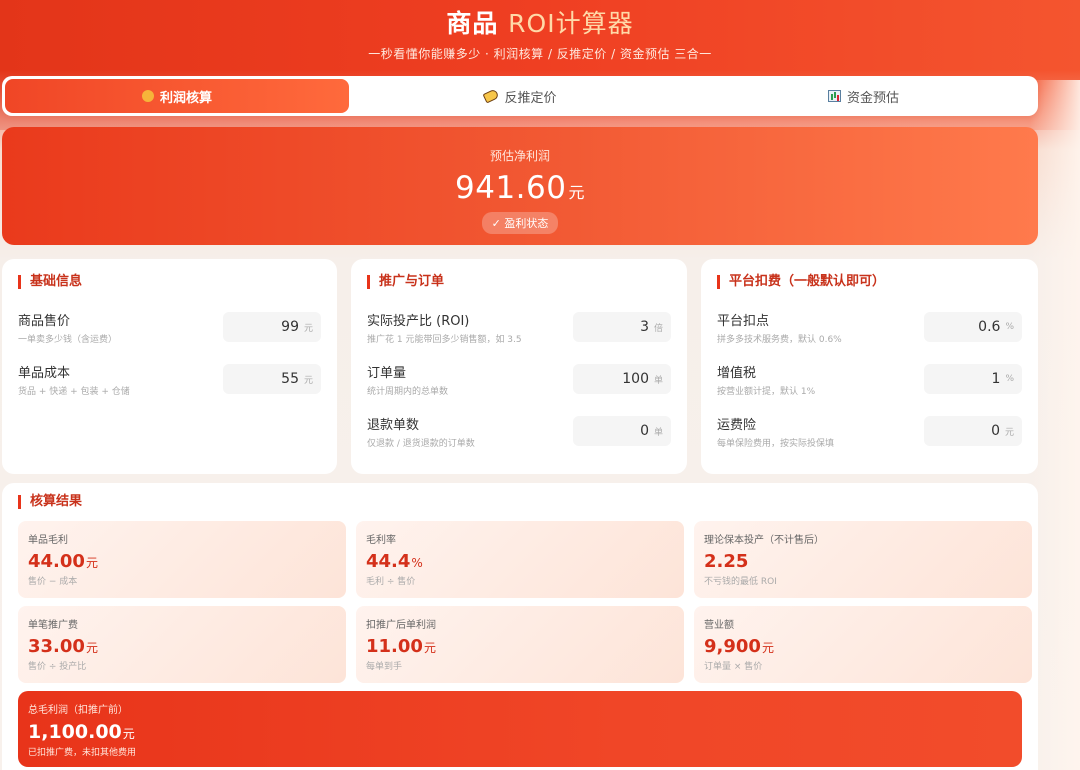 The height and width of the screenshot is (770, 1080). I want to click on app-subtitle: 一秒看懂你能赚多少 · 利润核算 / 反推定价 / 资金预估 三合一, so click(540, 54).